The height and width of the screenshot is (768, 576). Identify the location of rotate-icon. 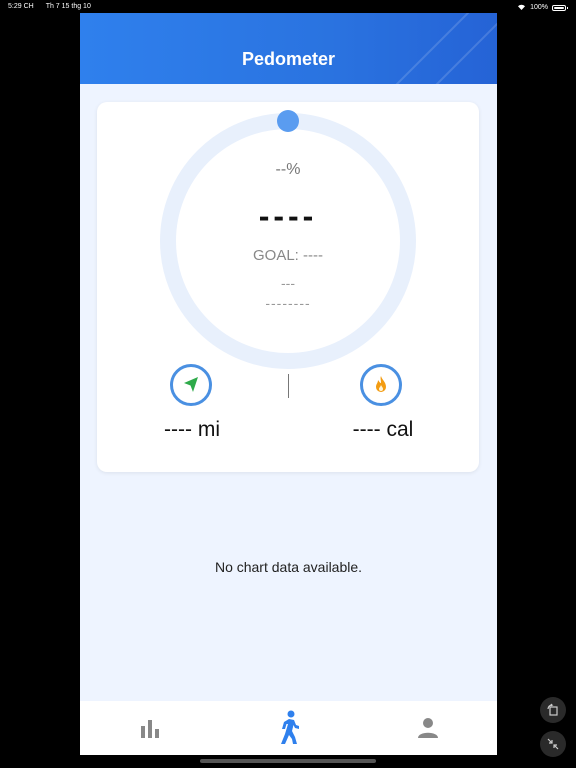
(552, 709).